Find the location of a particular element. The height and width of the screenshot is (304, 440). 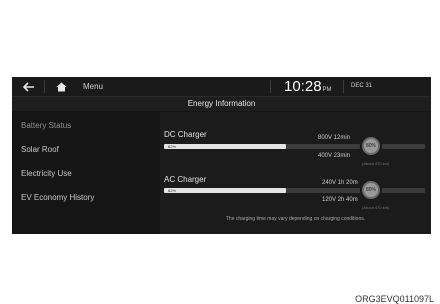

menu-button-label: Menu is located at coordinates (92, 86).